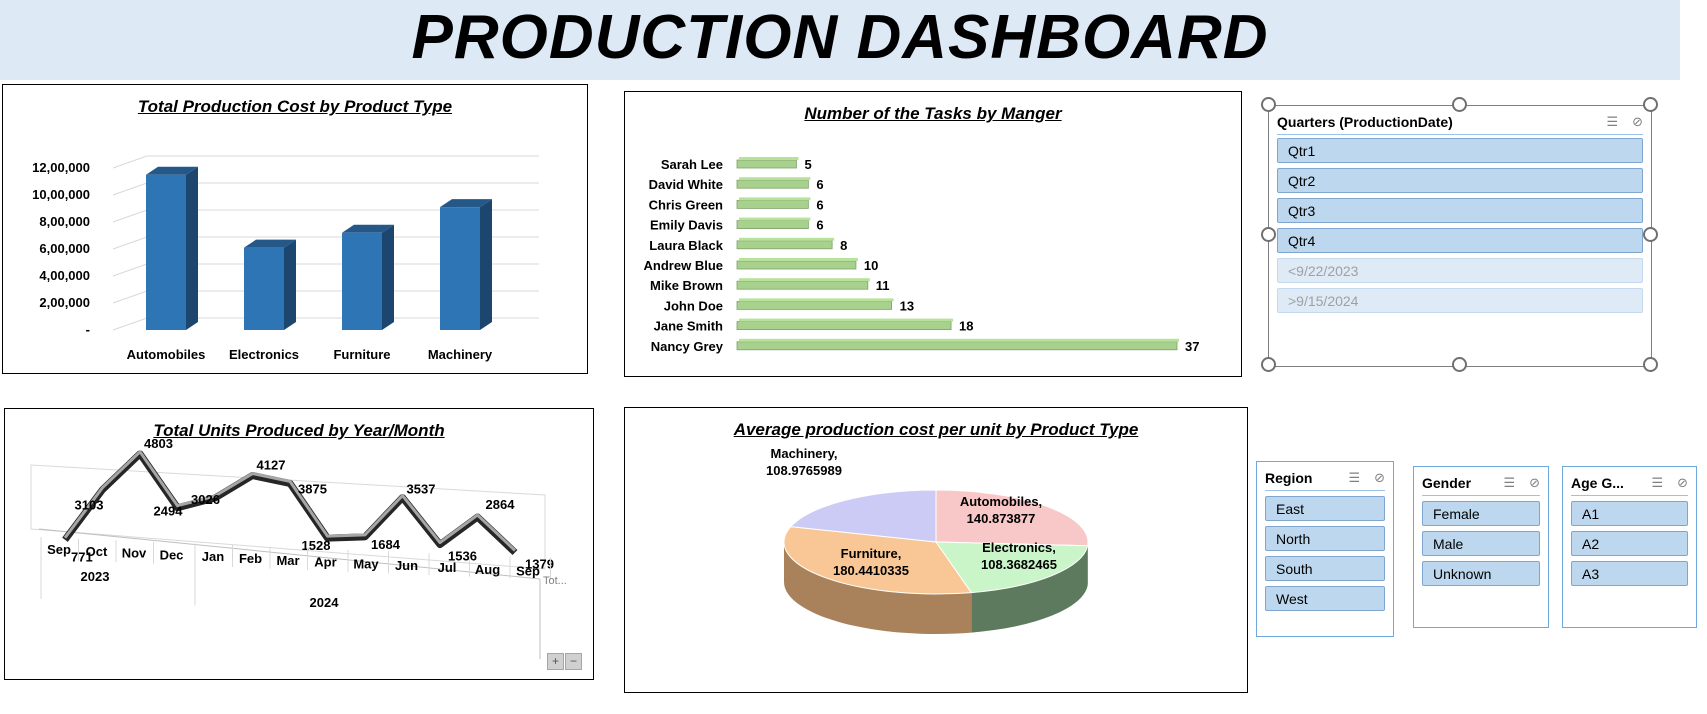  What do you see at coordinates (264, 354) in the screenshot?
I see `x-tick-label: Electronics` at bounding box center [264, 354].